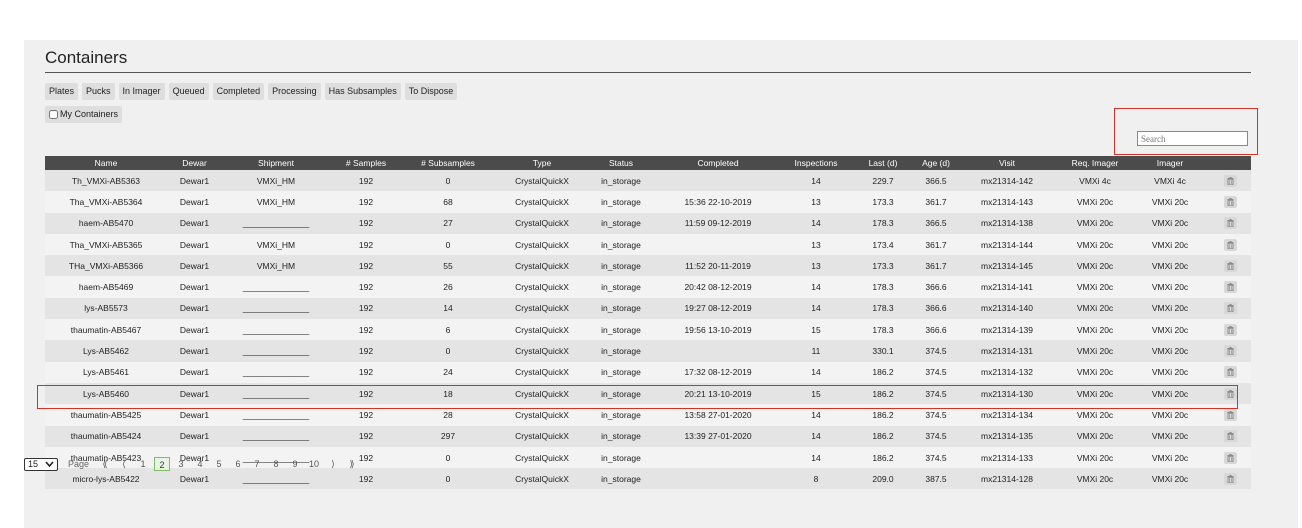 The image size is (1302, 528). Describe the element at coordinates (936, 163) in the screenshot. I see `column-header: Age (d)` at that location.